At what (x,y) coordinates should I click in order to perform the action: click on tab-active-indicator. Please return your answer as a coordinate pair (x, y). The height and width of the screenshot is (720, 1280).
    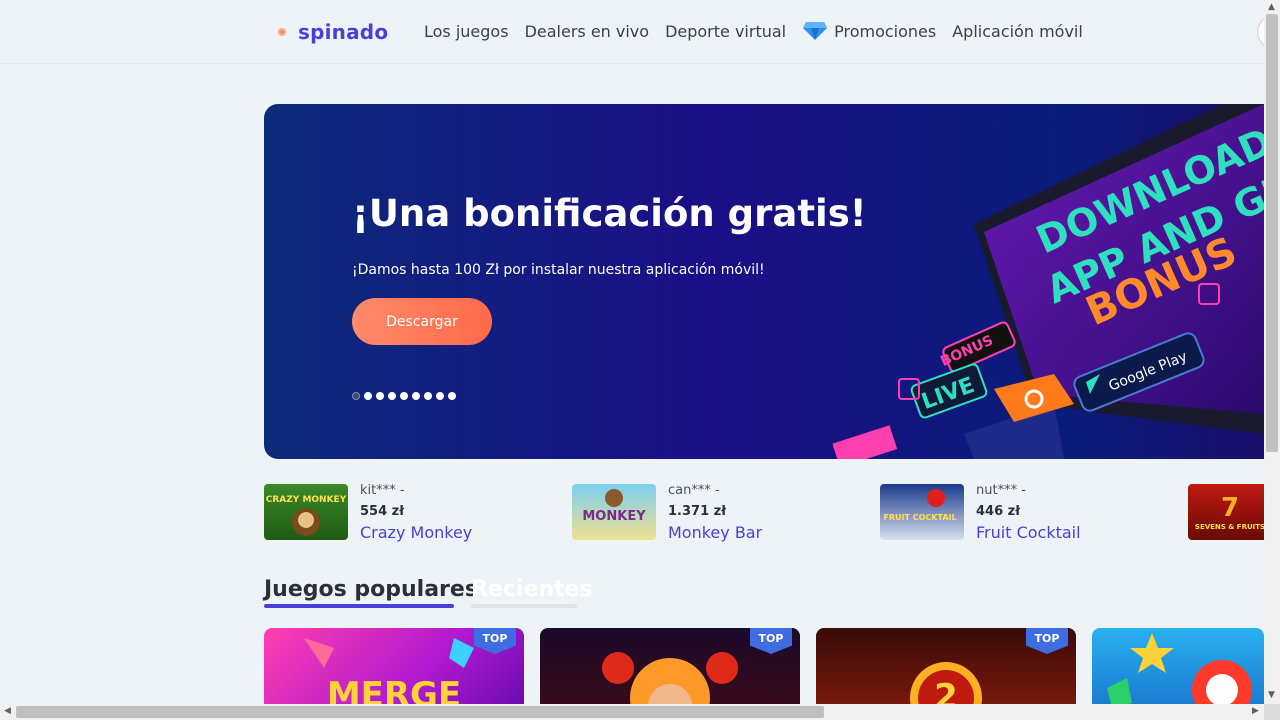
    Looking at the image, I should click on (359, 606).